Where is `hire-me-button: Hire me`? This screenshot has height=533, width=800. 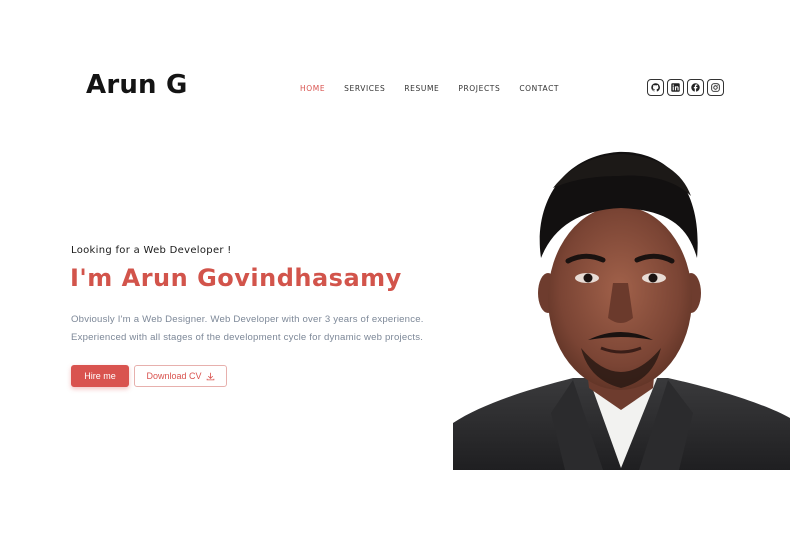
hire-me-button: Hire me is located at coordinates (100, 376).